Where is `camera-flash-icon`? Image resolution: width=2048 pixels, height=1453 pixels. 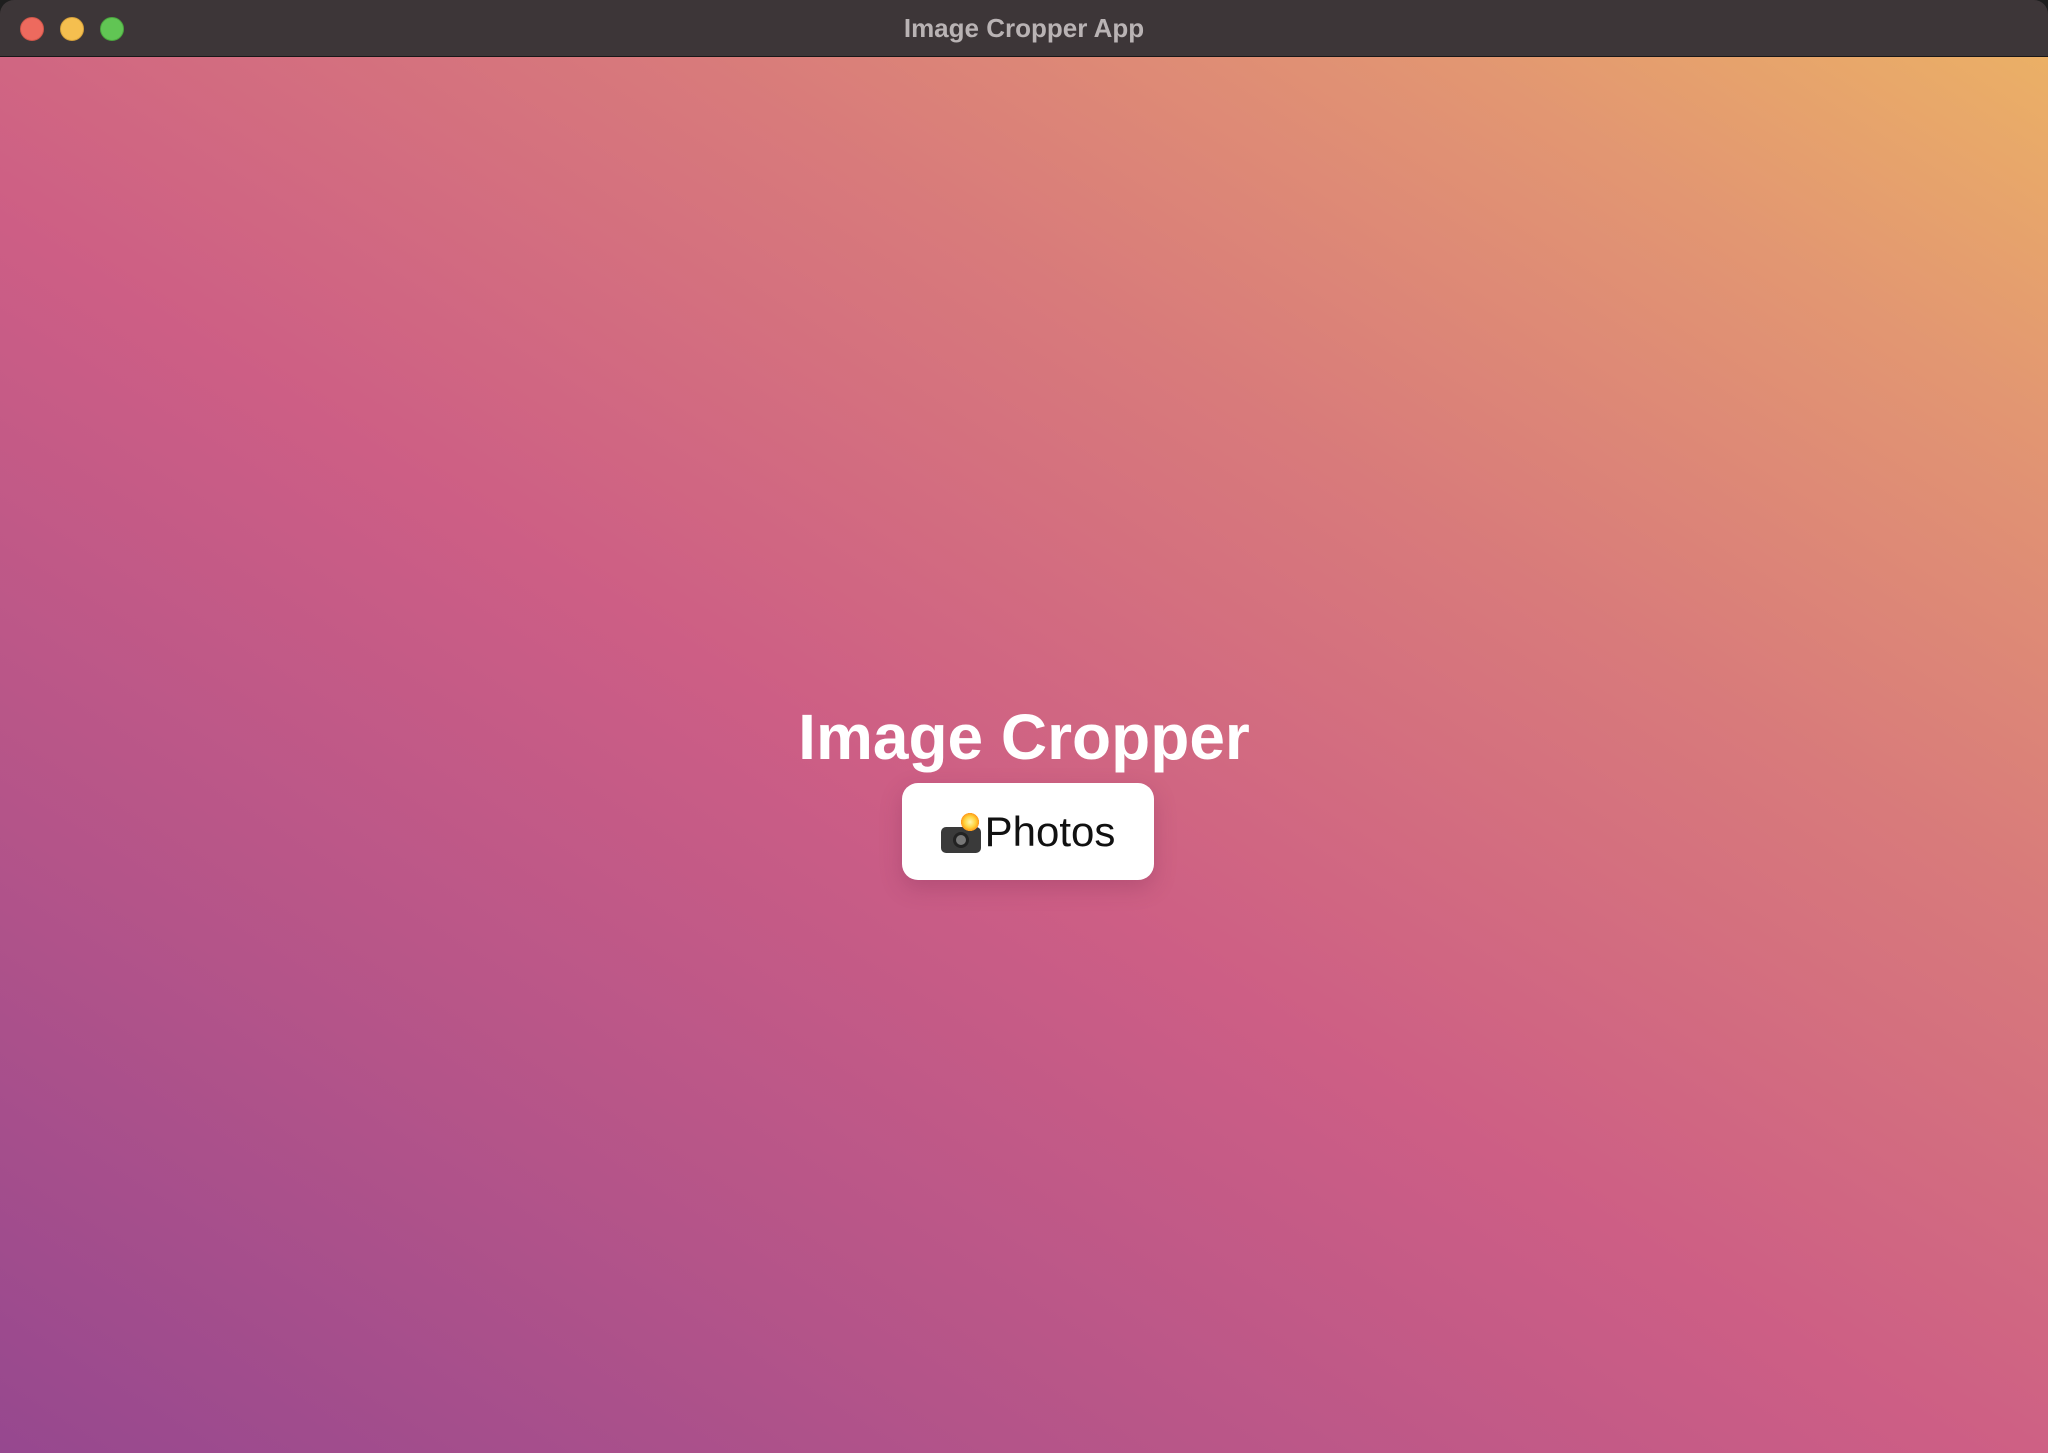
camera-flash-icon is located at coordinates (960, 832).